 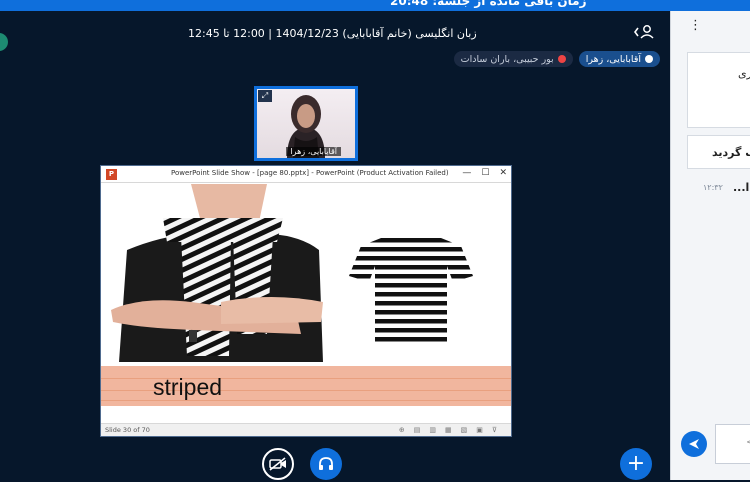 I want to click on actions-plus-button: +, so click(x=636, y=464).